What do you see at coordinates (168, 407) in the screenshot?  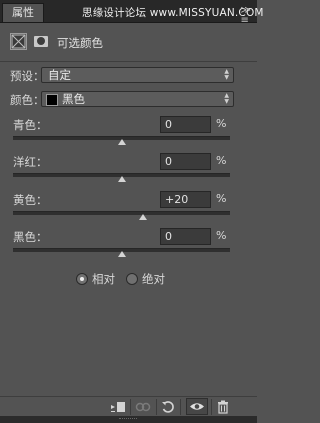 I see `reset-icon` at bounding box center [168, 407].